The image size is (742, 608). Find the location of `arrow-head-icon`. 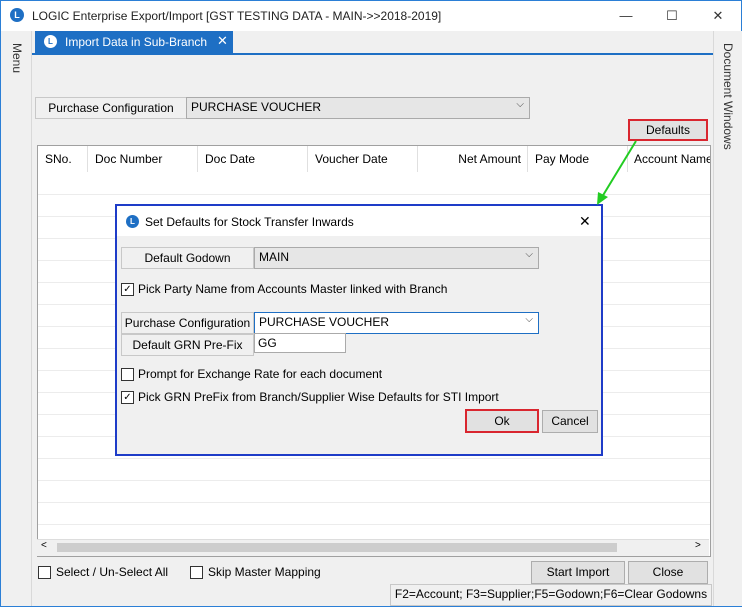

arrow-head-icon is located at coordinates (602, 198).